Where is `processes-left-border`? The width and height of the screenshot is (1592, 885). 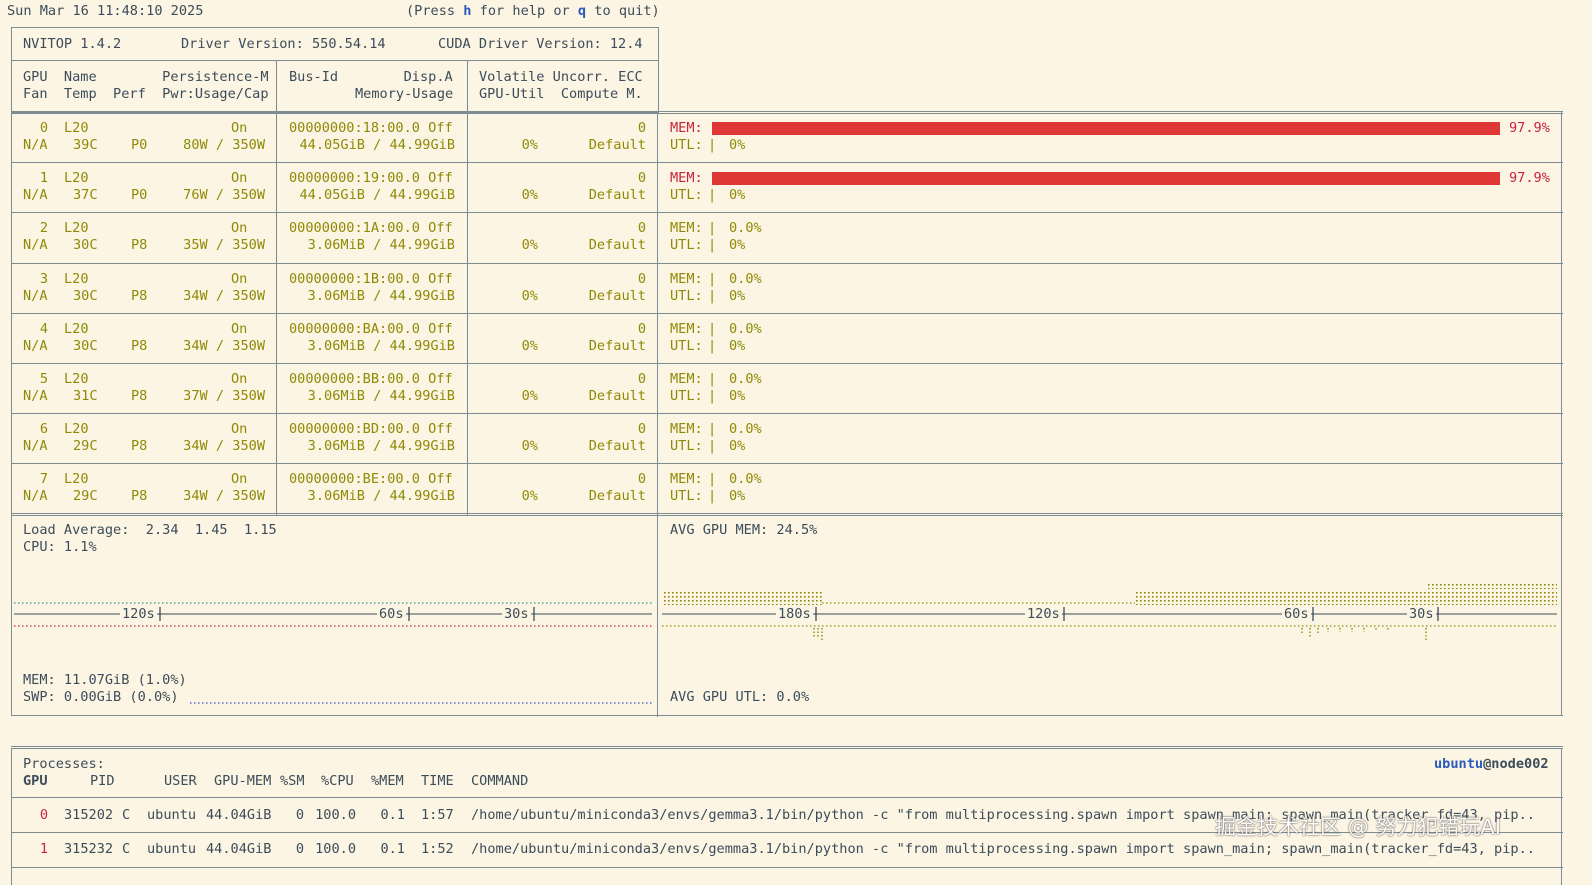 processes-left-border is located at coordinates (11, 816).